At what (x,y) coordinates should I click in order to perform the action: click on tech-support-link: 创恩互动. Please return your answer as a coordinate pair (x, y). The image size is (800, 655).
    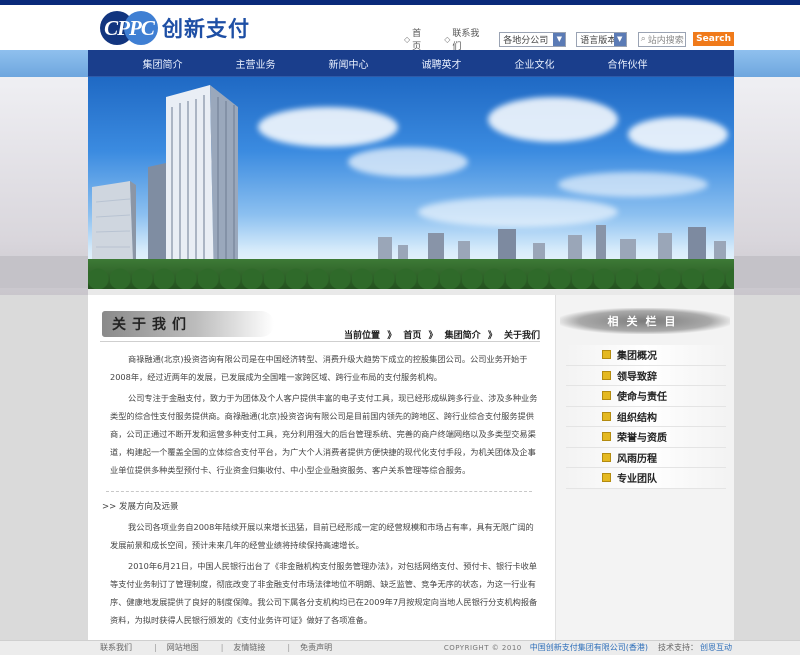
    Looking at the image, I should click on (716, 647).